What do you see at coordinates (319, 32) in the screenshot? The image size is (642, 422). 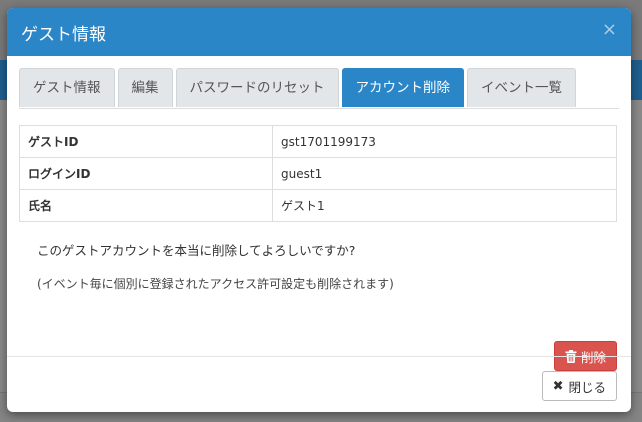 I see `modal-header: ゲスト情報 ×` at bounding box center [319, 32].